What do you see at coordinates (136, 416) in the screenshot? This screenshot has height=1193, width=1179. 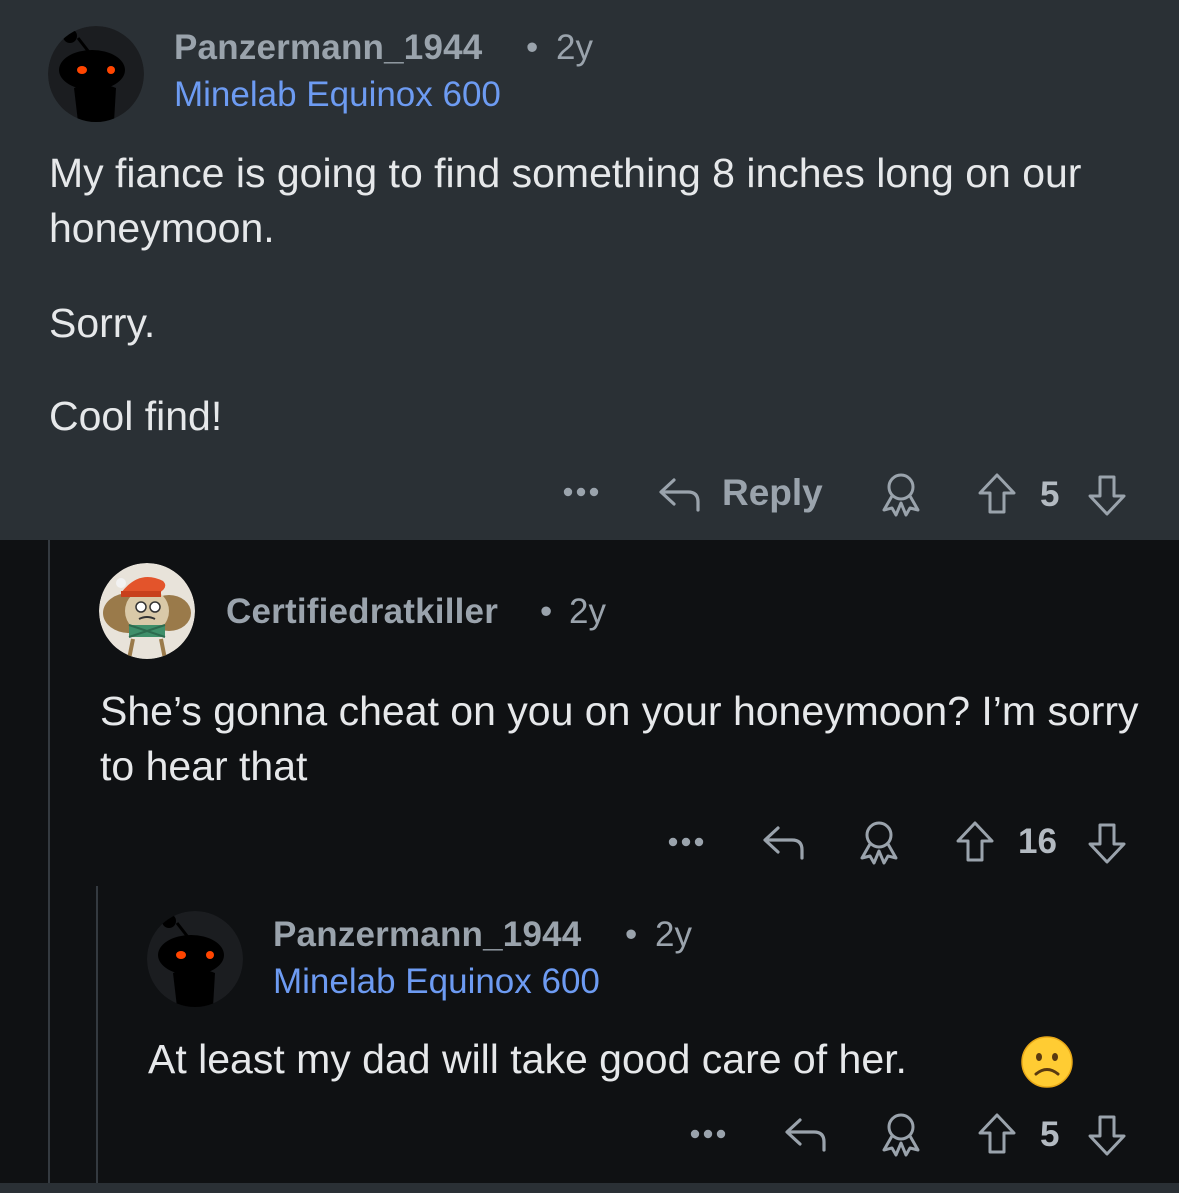 I see `comment-paragraph: Cool find!` at bounding box center [136, 416].